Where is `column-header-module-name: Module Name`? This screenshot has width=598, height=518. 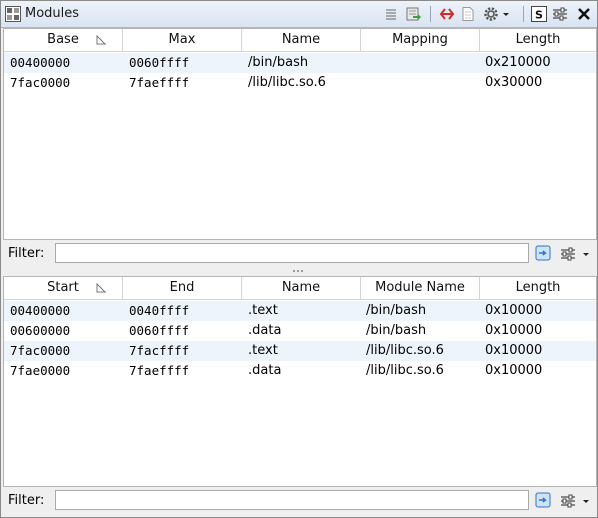
column-header-module-name: Module Name is located at coordinates (420, 288).